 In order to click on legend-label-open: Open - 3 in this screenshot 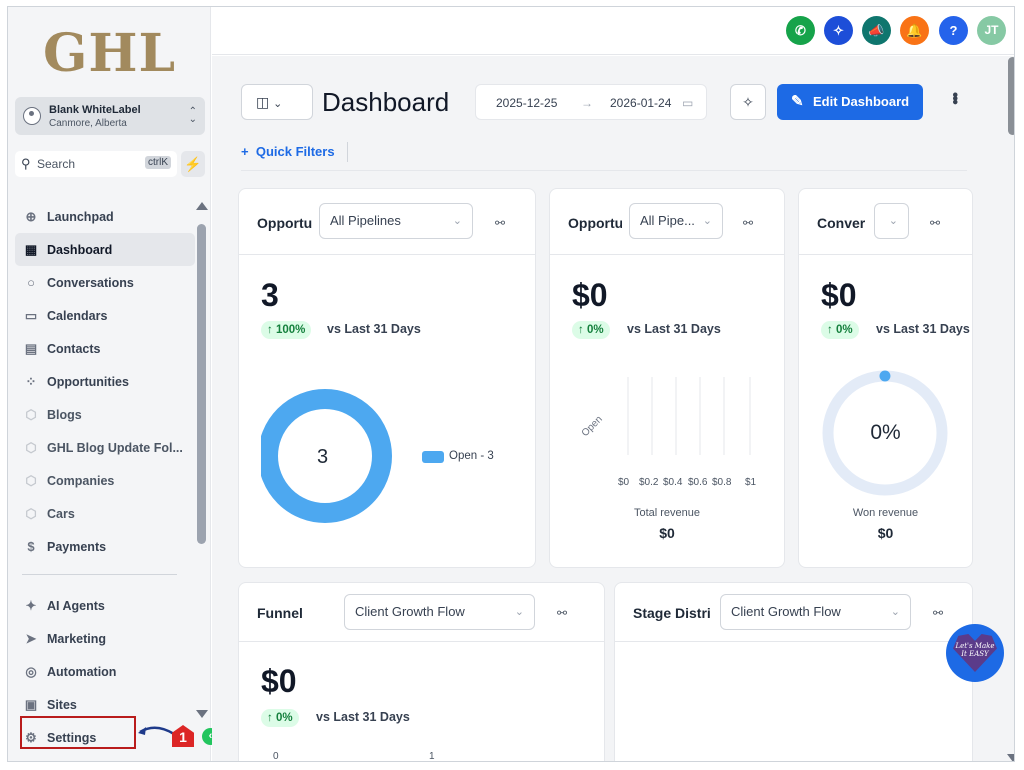, I will do `click(471, 456)`.